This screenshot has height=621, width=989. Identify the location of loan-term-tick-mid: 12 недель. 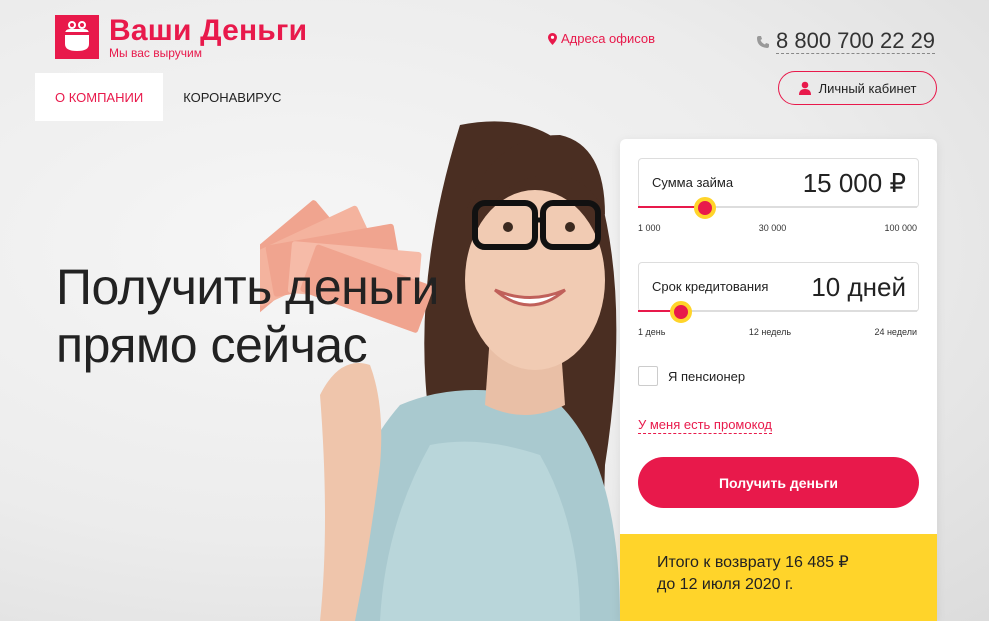
(770, 332).